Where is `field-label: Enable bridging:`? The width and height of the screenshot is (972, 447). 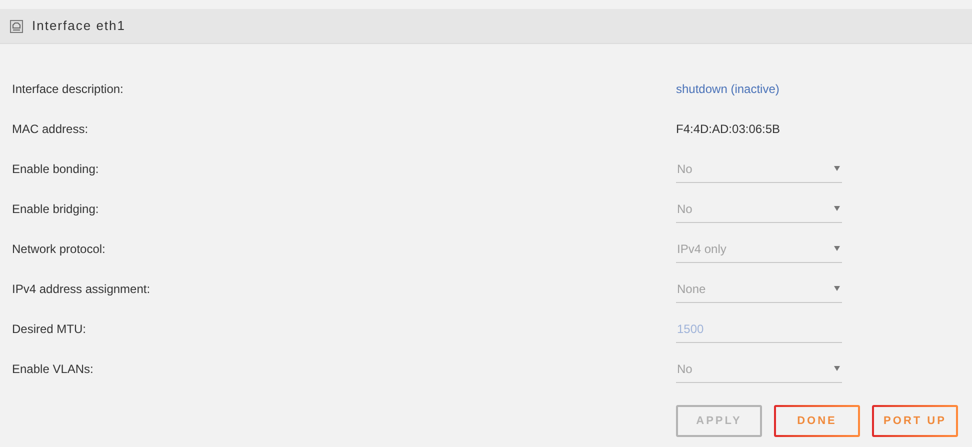 field-label: Enable bridging: is located at coordinates (55, 209).